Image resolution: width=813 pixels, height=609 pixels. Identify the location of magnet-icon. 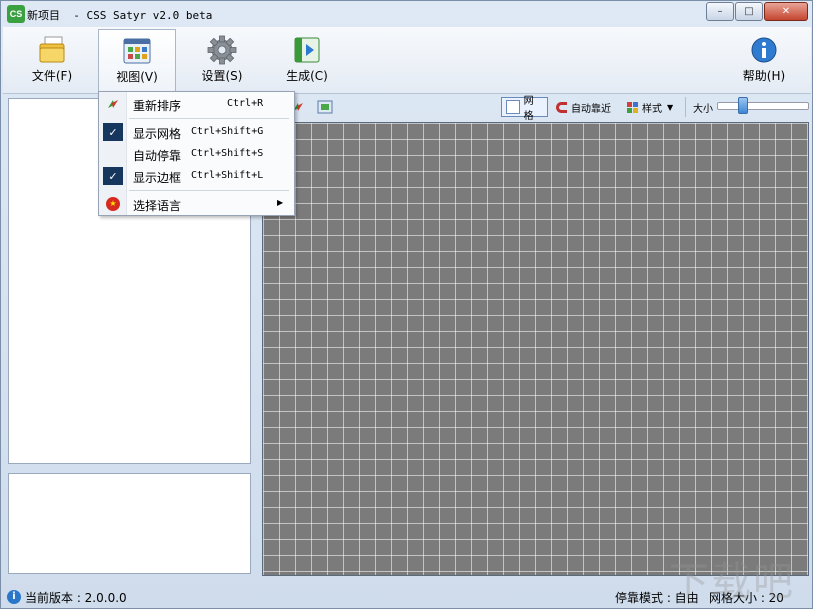
(561, 107).